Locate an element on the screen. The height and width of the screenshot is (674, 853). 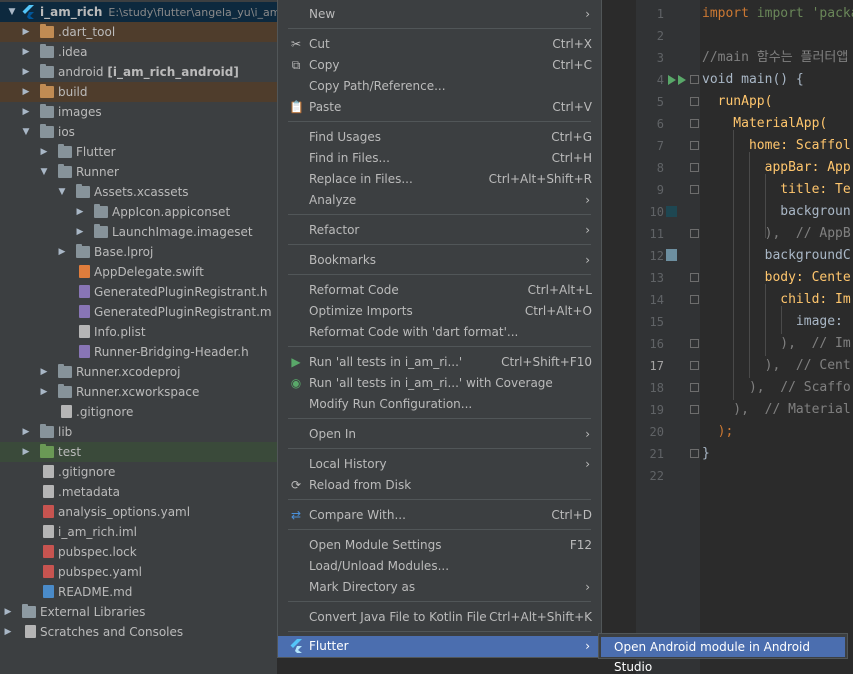
tree-row-analysis-options: analysis_options.yaml is located at coordinates (138, 512).